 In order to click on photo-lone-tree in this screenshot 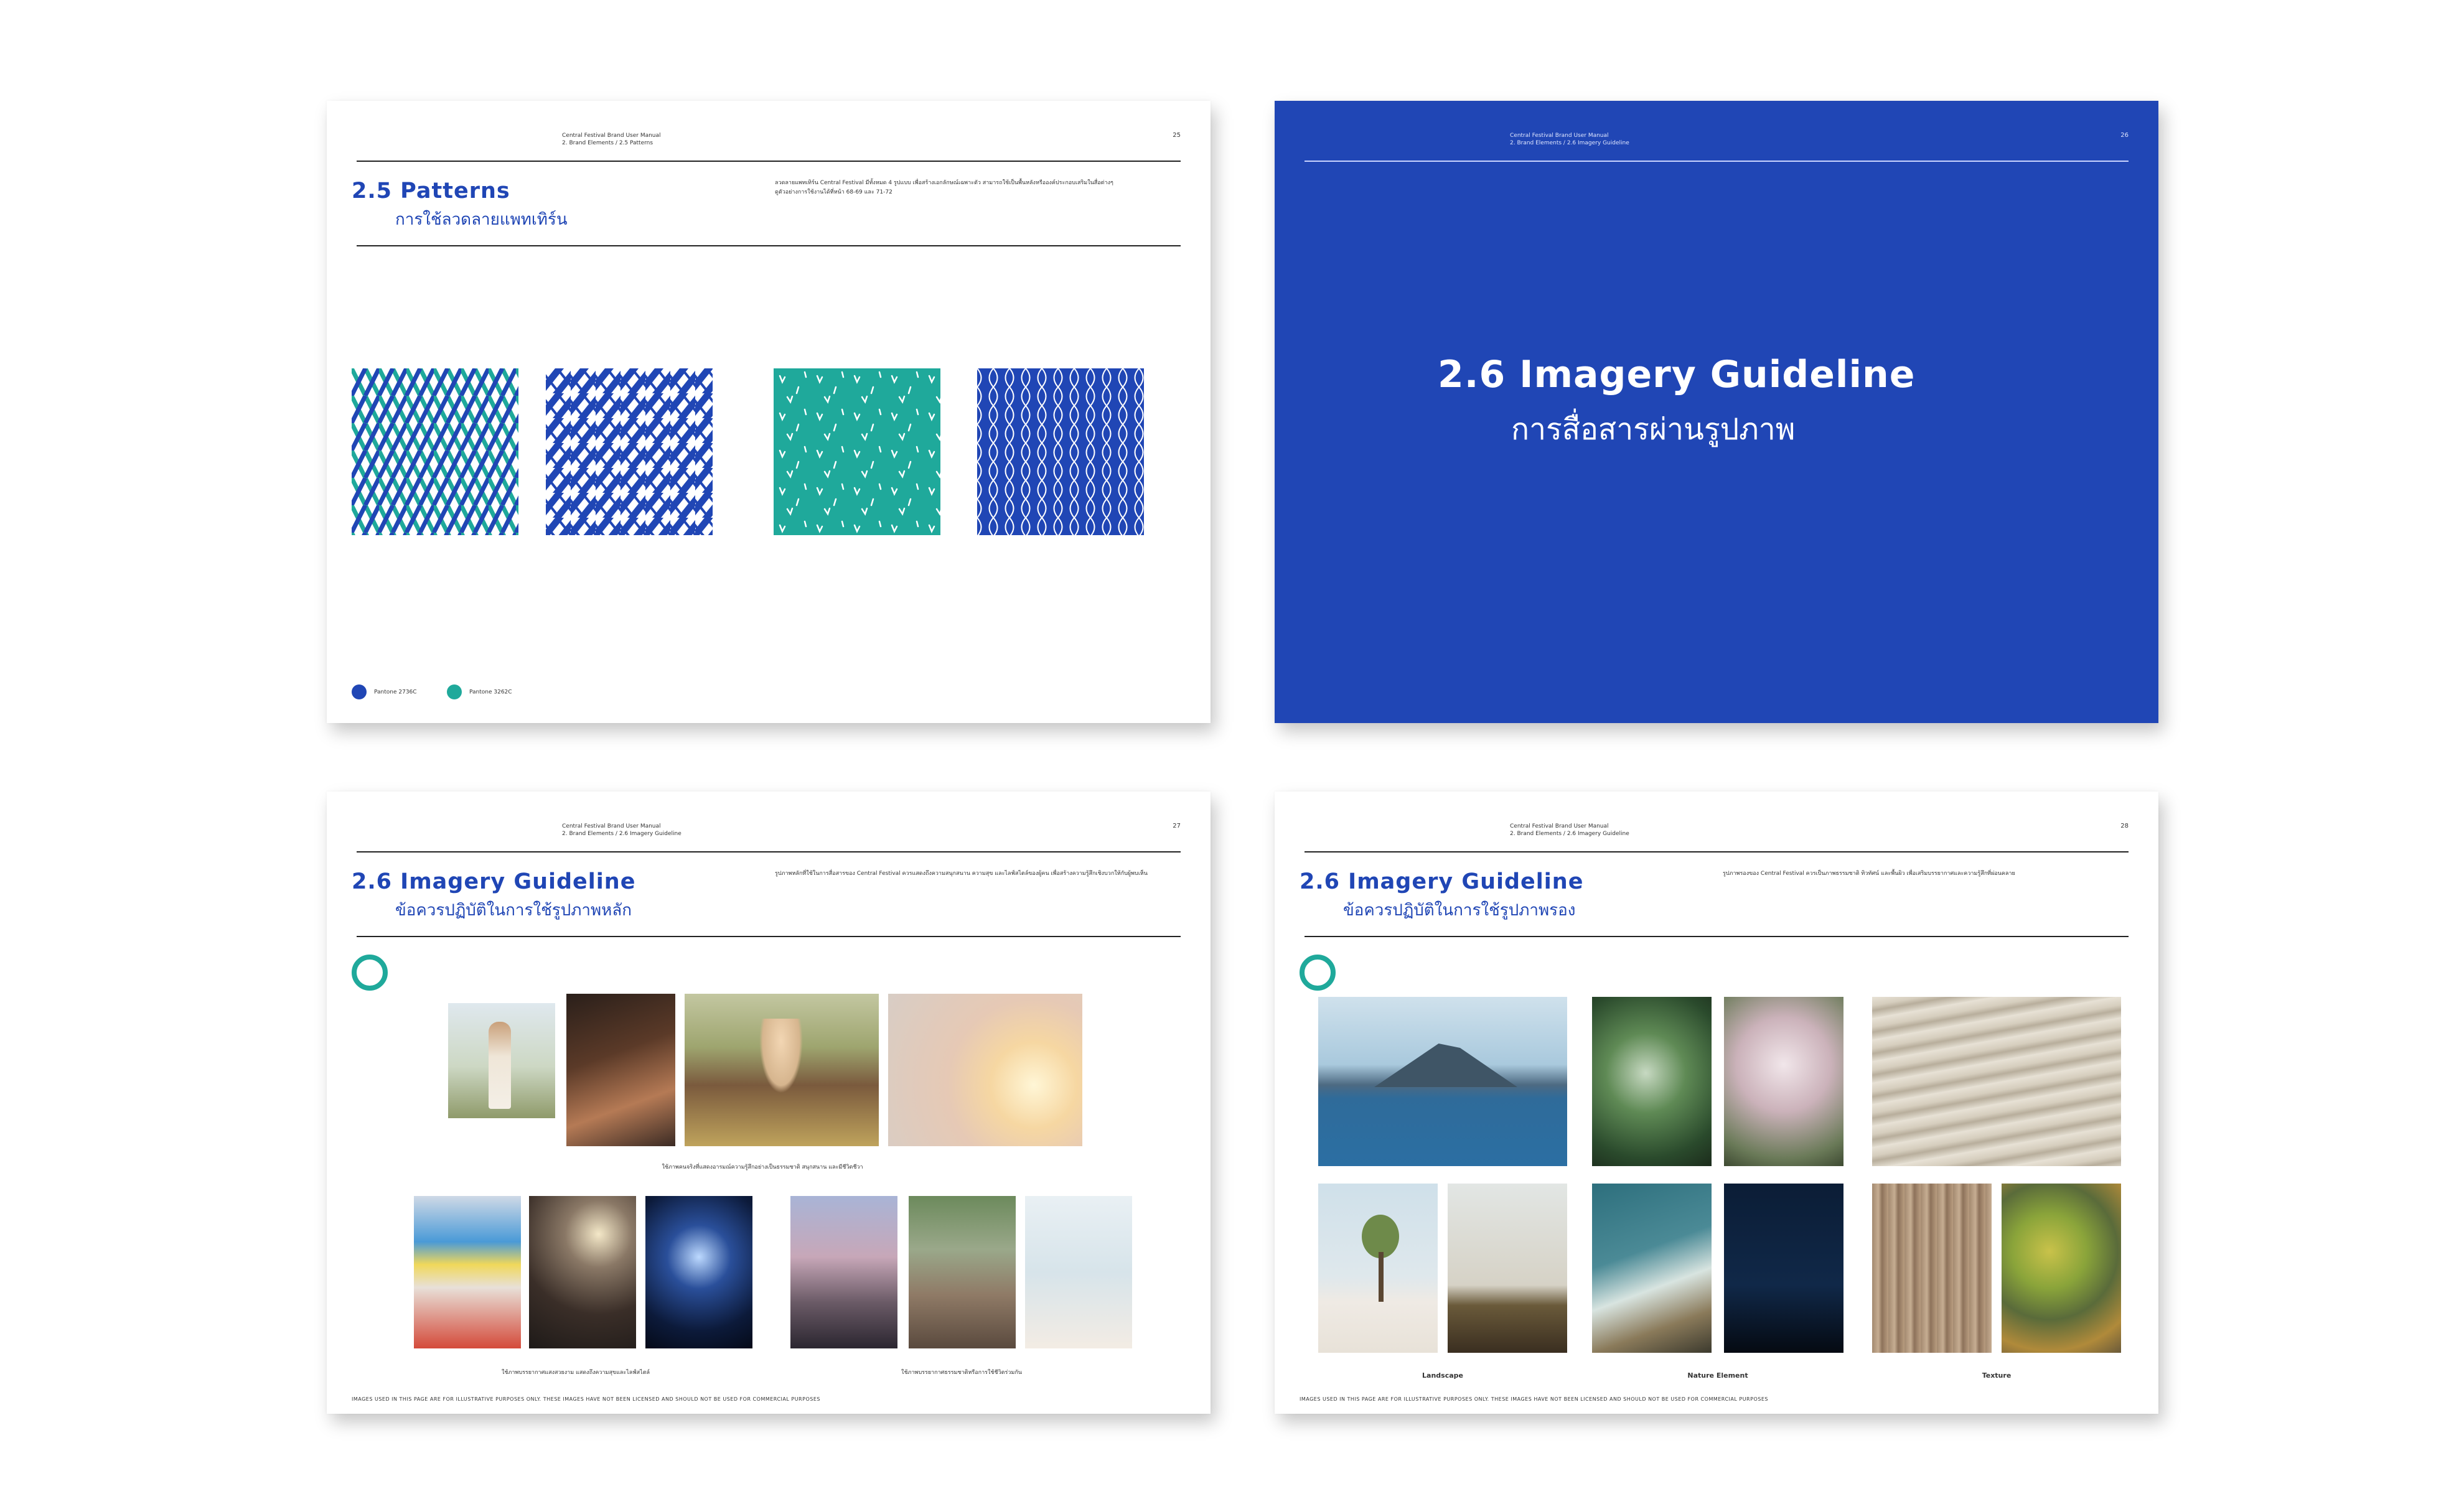, I will do `click(1378, 1268)`.